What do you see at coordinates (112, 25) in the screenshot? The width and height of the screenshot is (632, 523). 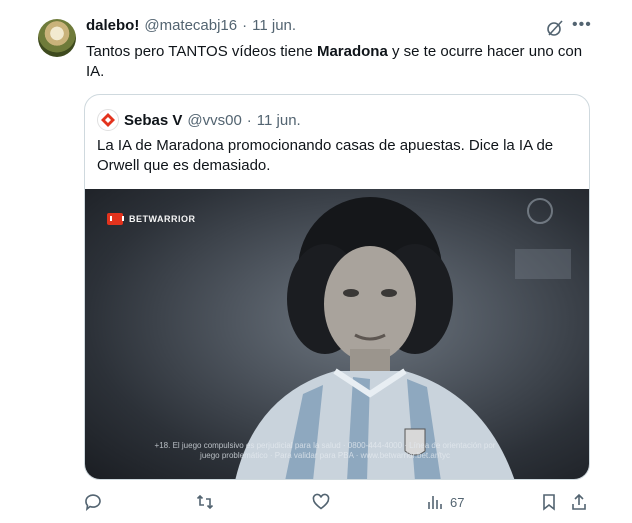 I see `author-name: dalebo!` at bounding box center [112, 25].